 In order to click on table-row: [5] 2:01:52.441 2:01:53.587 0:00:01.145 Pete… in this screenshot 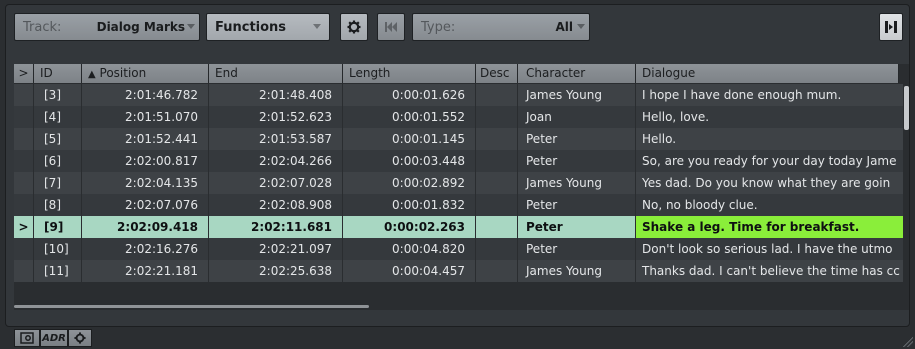, I will do `click(459, 139)`.